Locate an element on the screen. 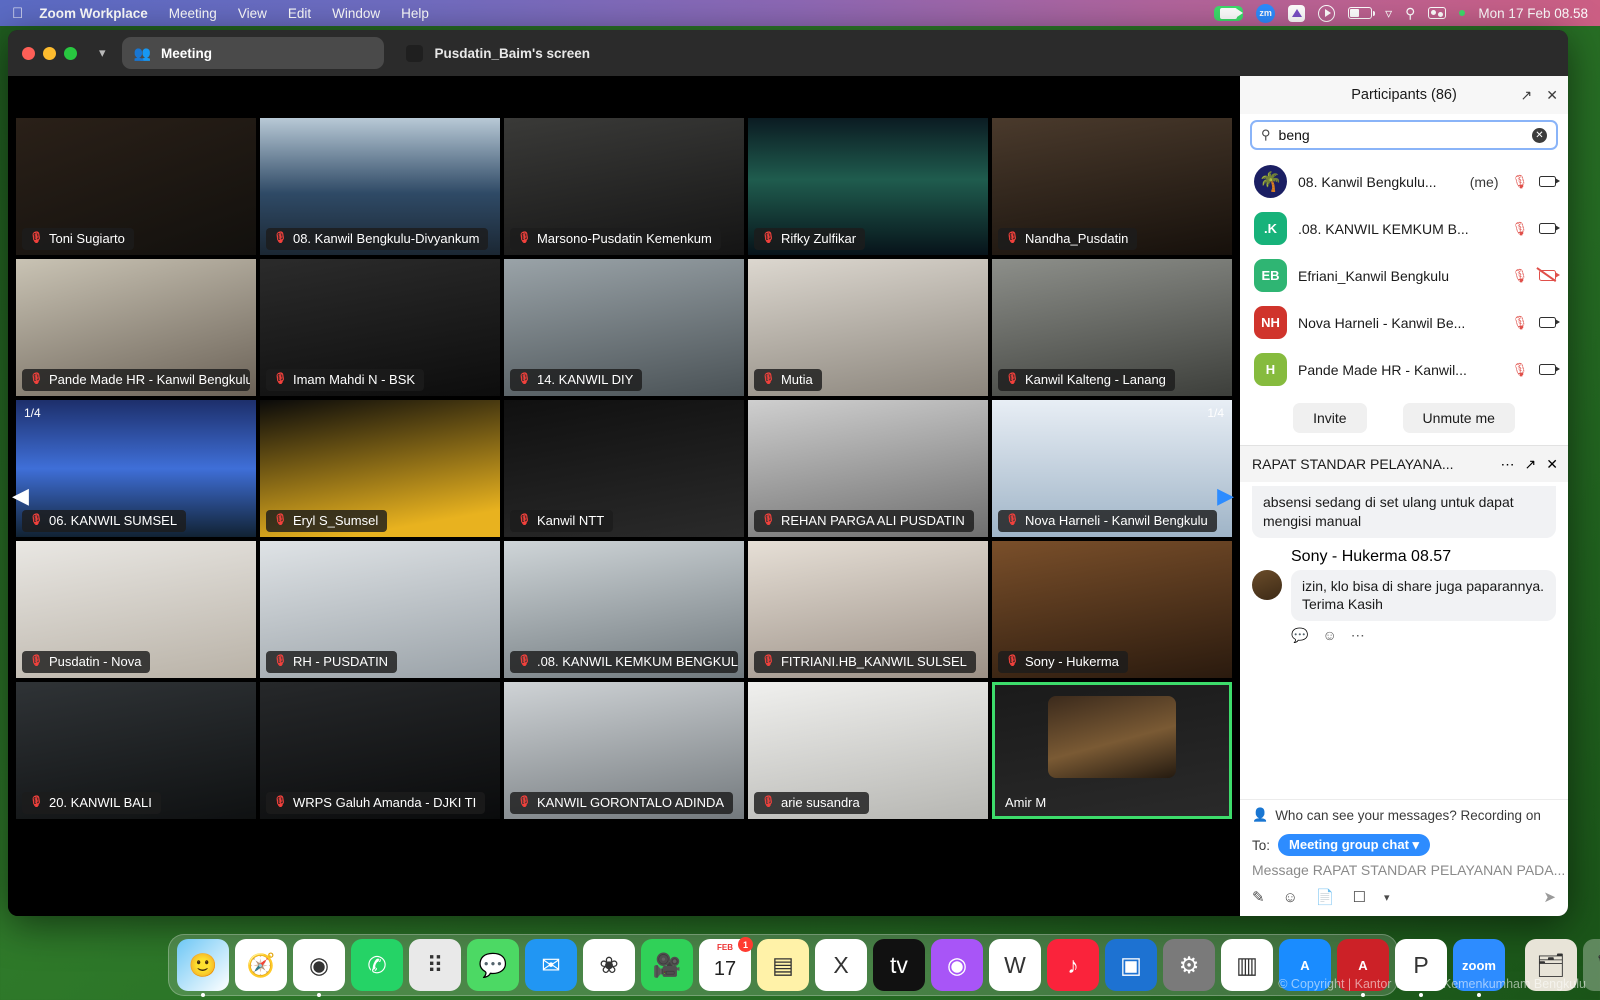 The image size is (1600, 1000). excel-icon: X is located at coordinates (841, 965).